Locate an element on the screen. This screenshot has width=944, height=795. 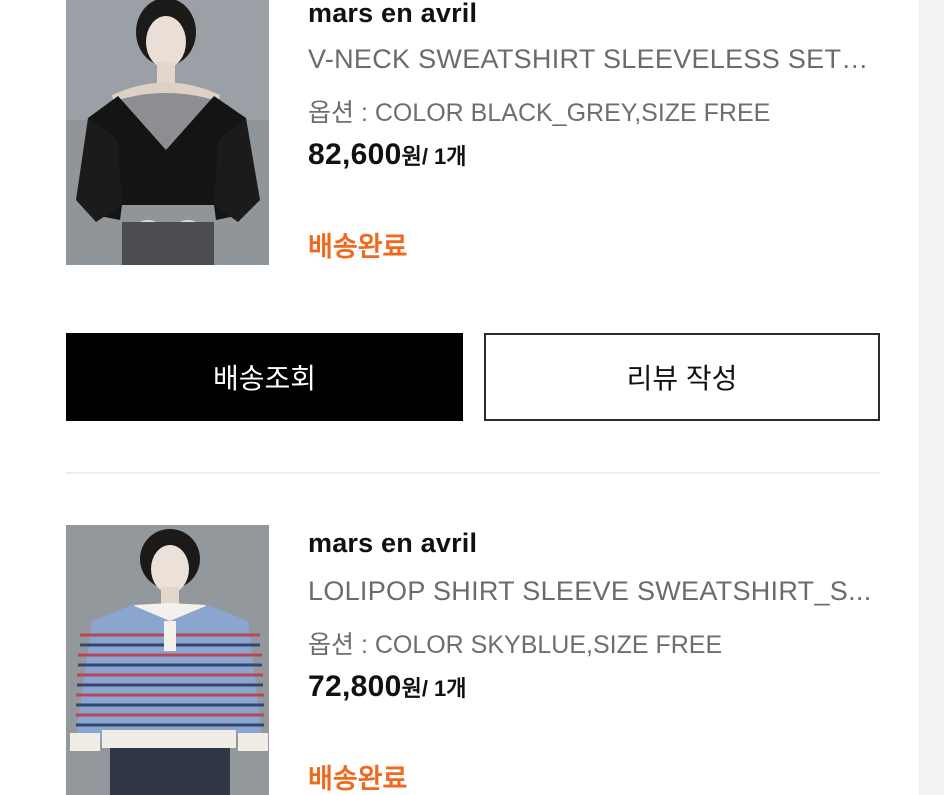
price-line: 82,600원/ 1개 is located at coordinates (387, 155).